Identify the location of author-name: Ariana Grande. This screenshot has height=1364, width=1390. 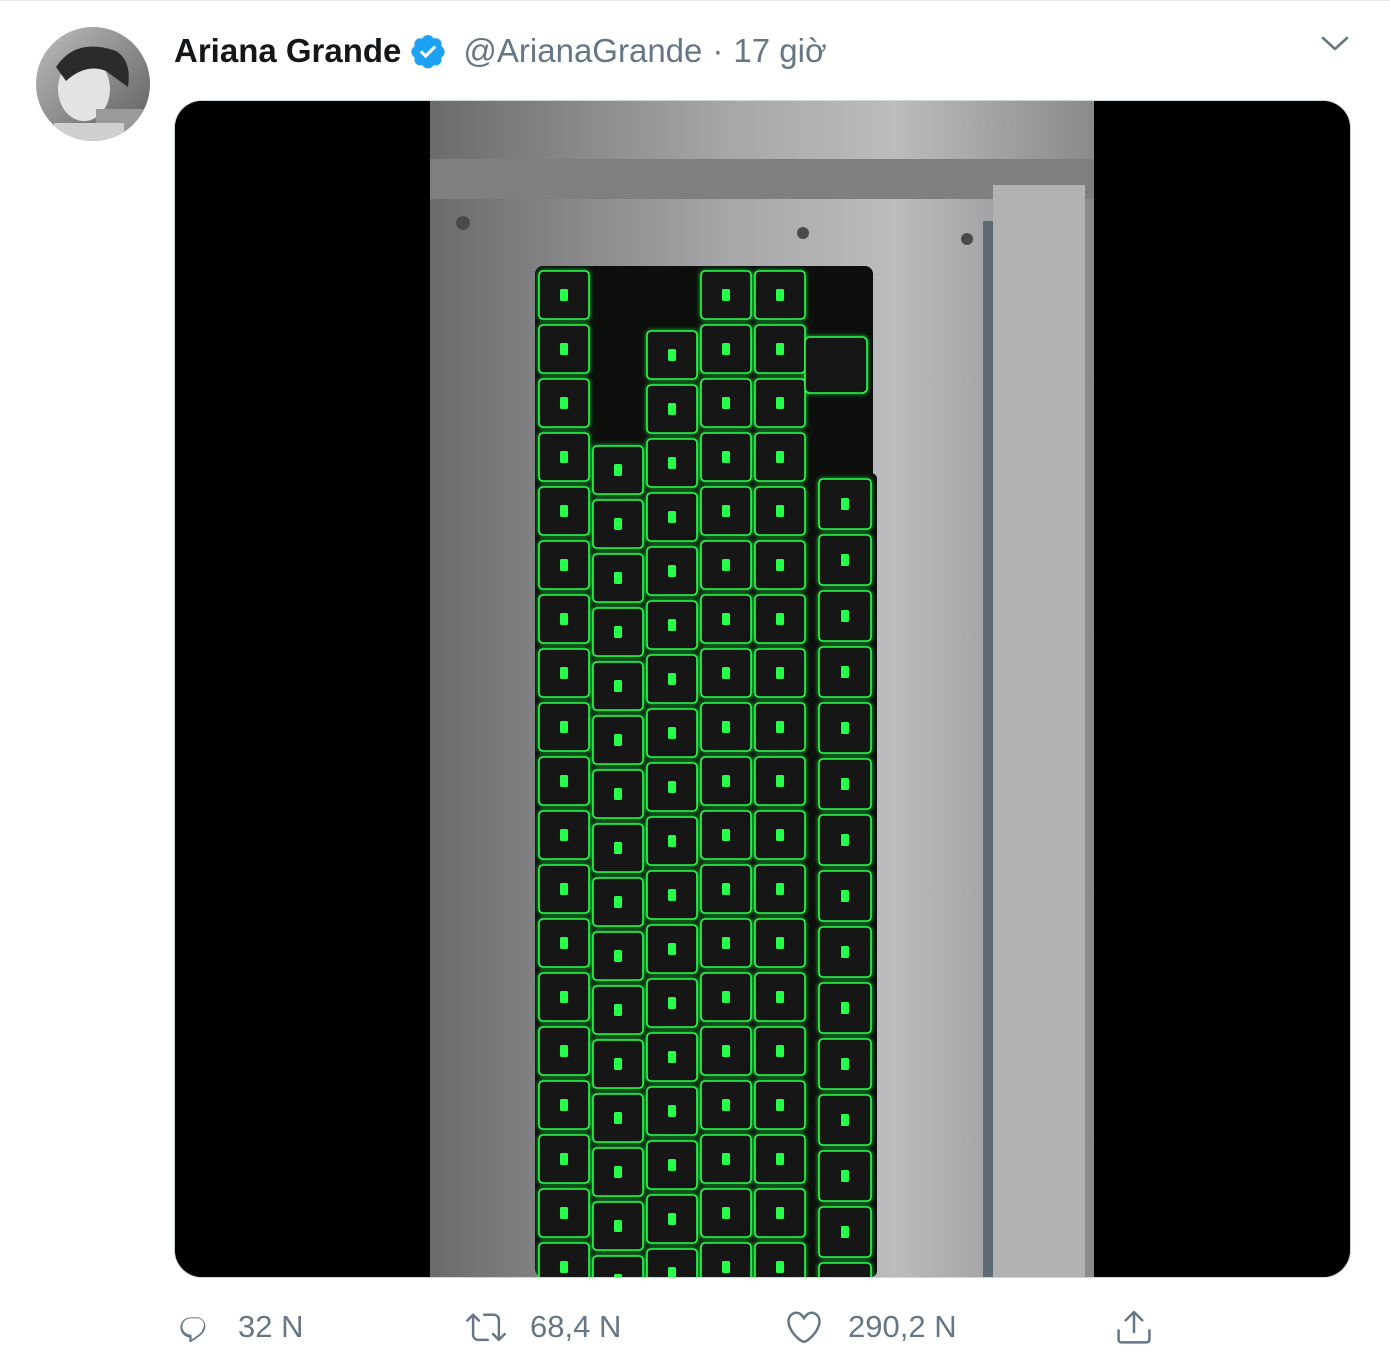
(287, 51).